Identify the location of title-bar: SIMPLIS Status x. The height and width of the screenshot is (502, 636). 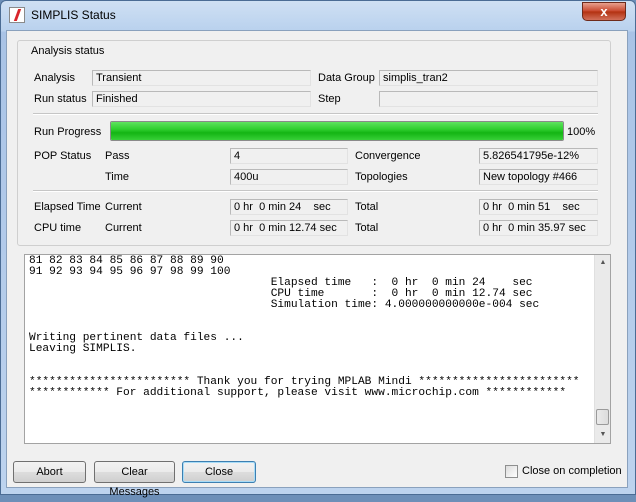
(318, 16).